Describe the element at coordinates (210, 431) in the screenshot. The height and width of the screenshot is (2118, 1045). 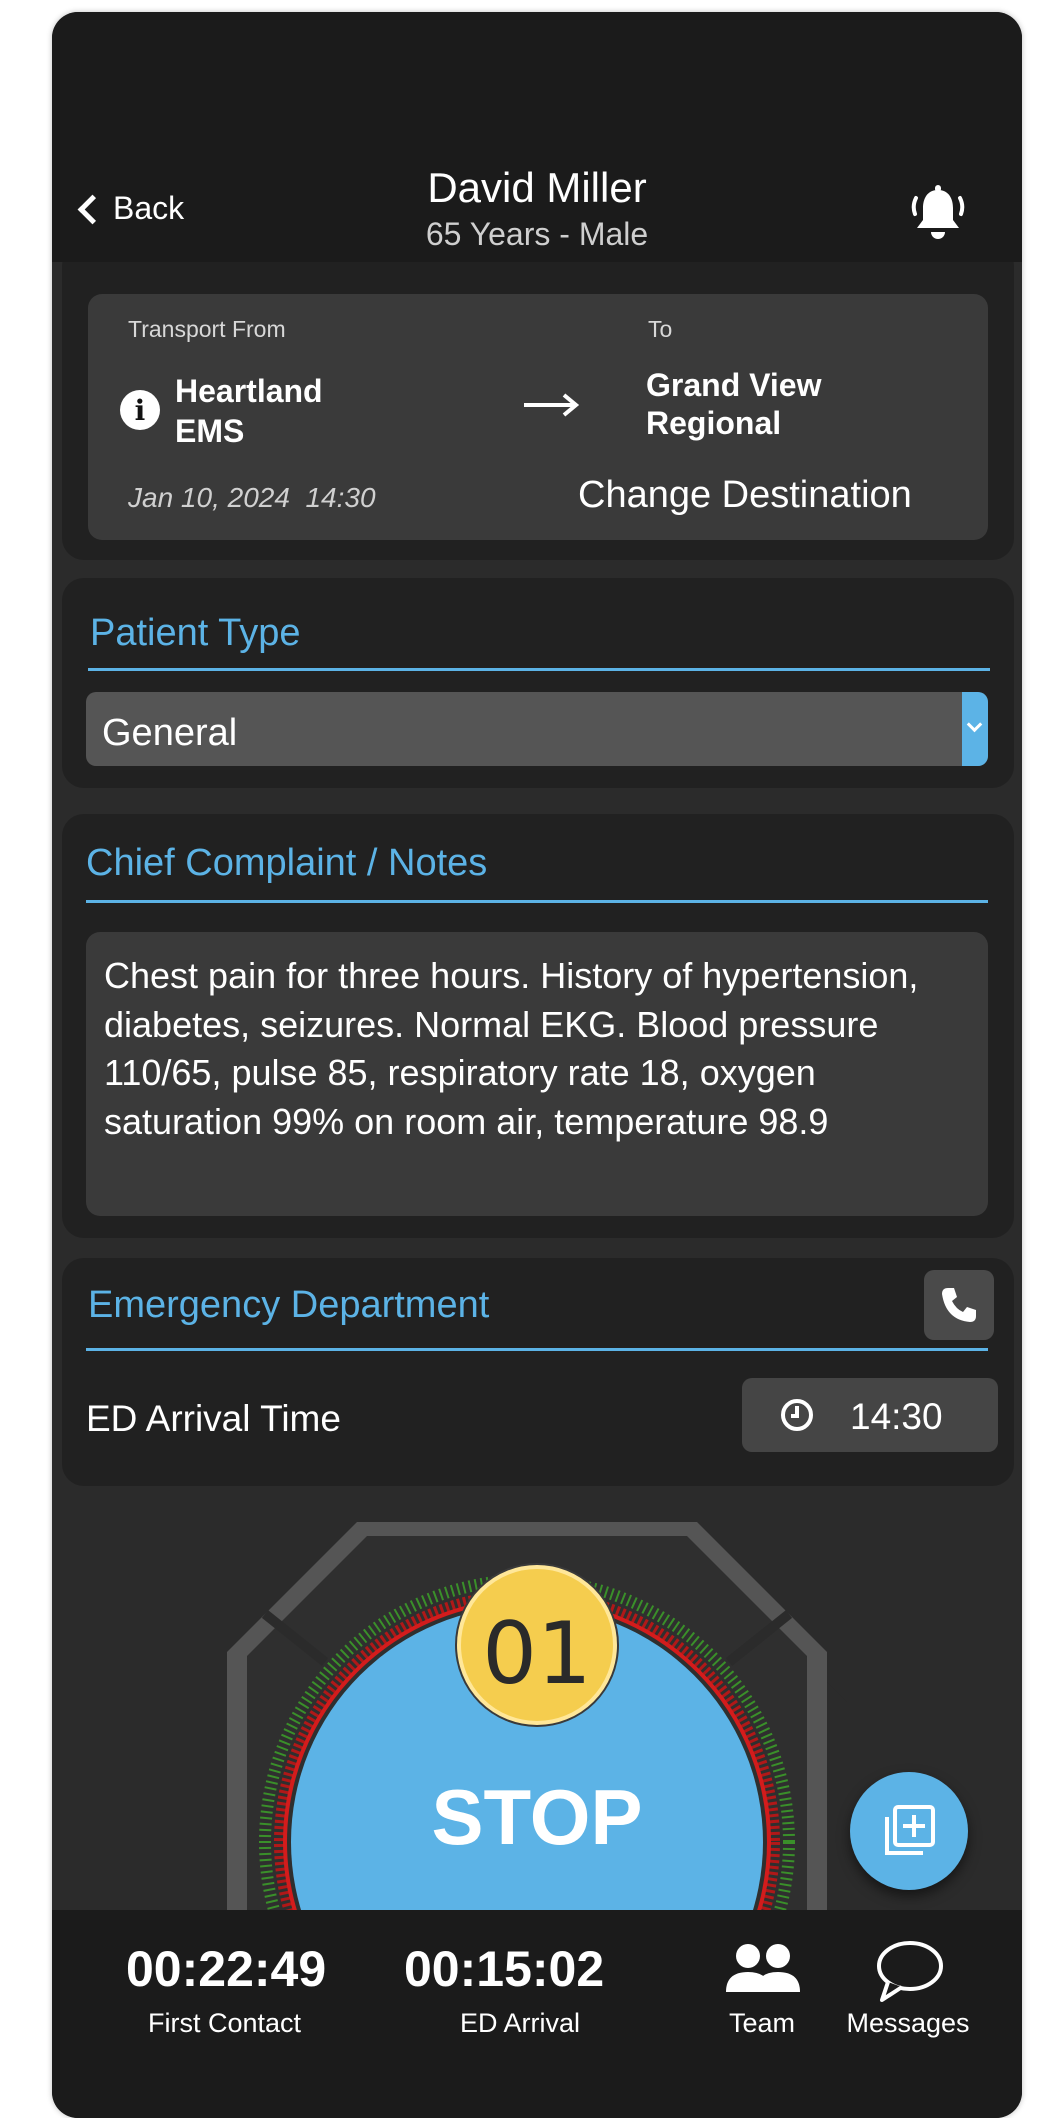
I see `transport-from-place-2: EMS` at that location.